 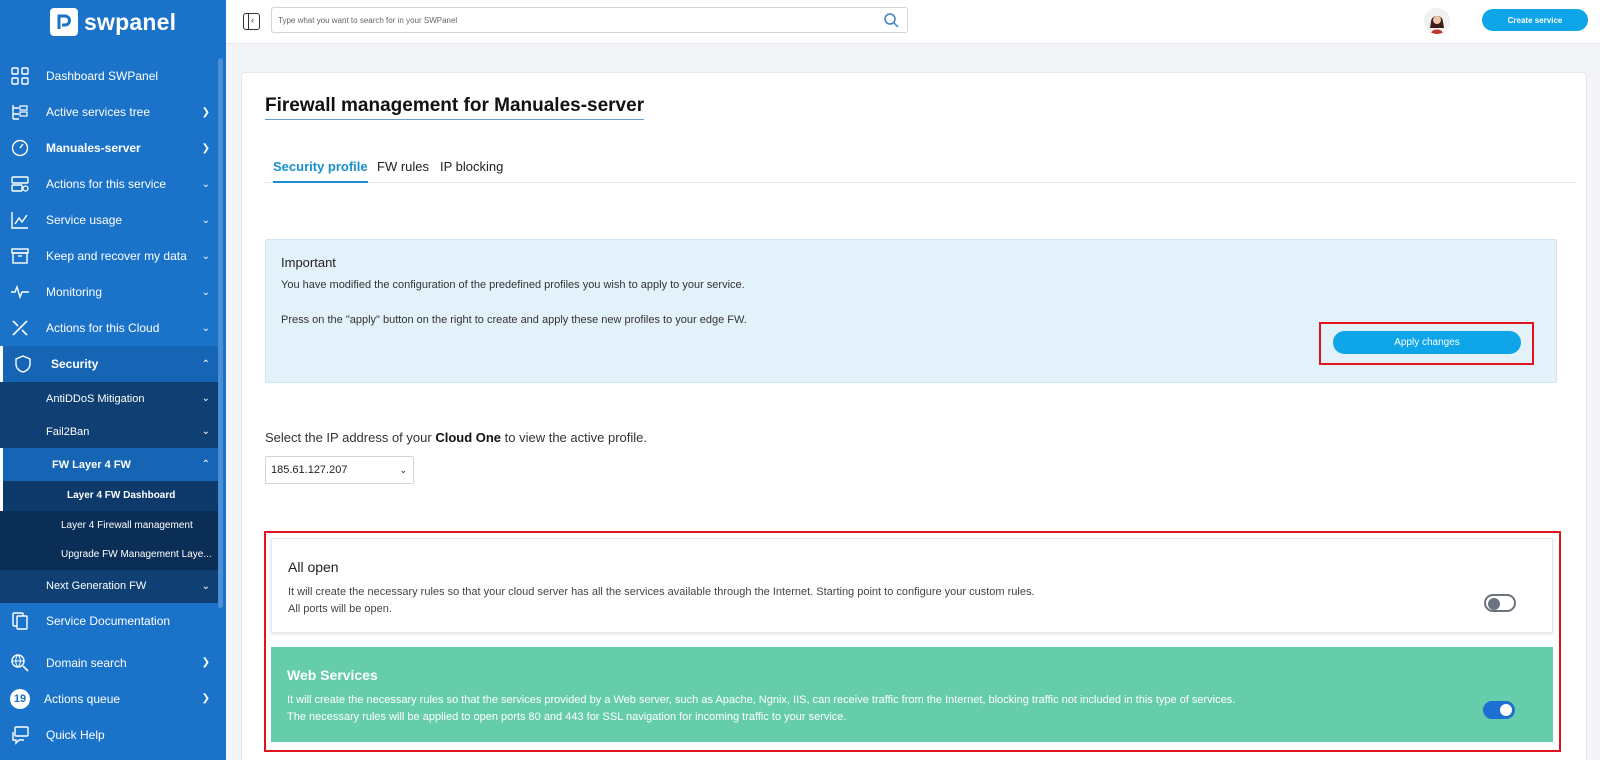 What do you see at coordinates (468, 437) in the screenshot?
I see `label-bold: Cloud One` at bounding box center [468, 437].